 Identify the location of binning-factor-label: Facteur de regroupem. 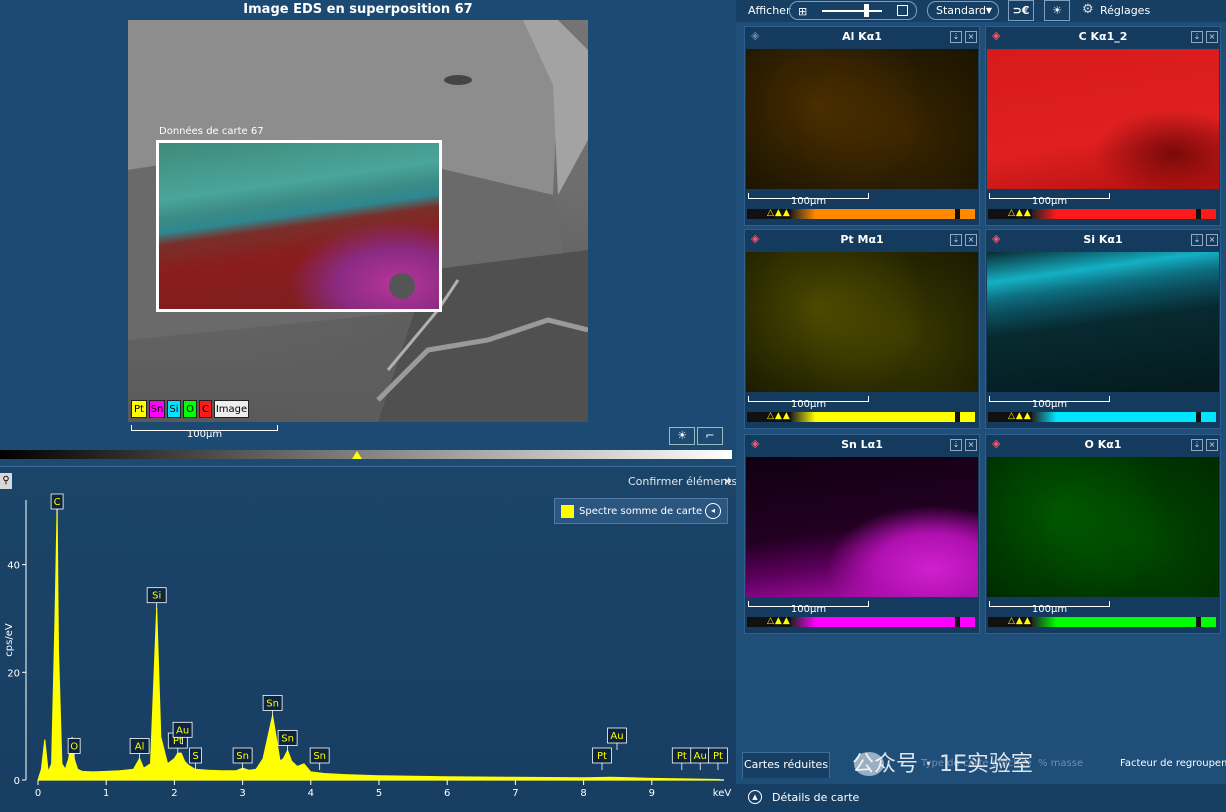
(1173, 763).